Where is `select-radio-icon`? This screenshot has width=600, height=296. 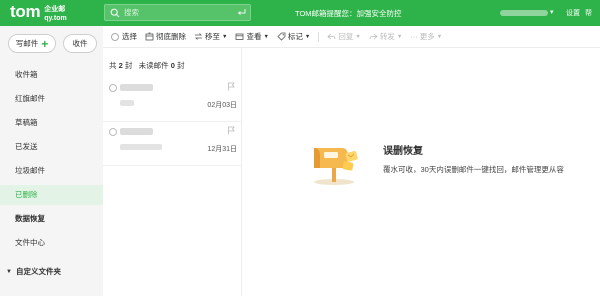
select-radio-icon is located at coordinates (115, 36).